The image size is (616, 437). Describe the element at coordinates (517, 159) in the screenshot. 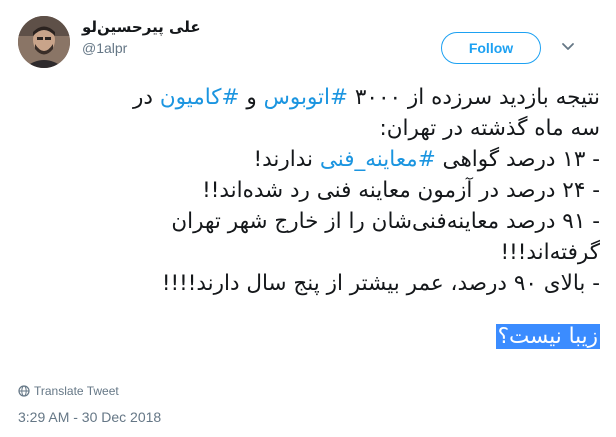

I see `tweet-text-segment: - ۱۳ درصد گواهی` at that location.